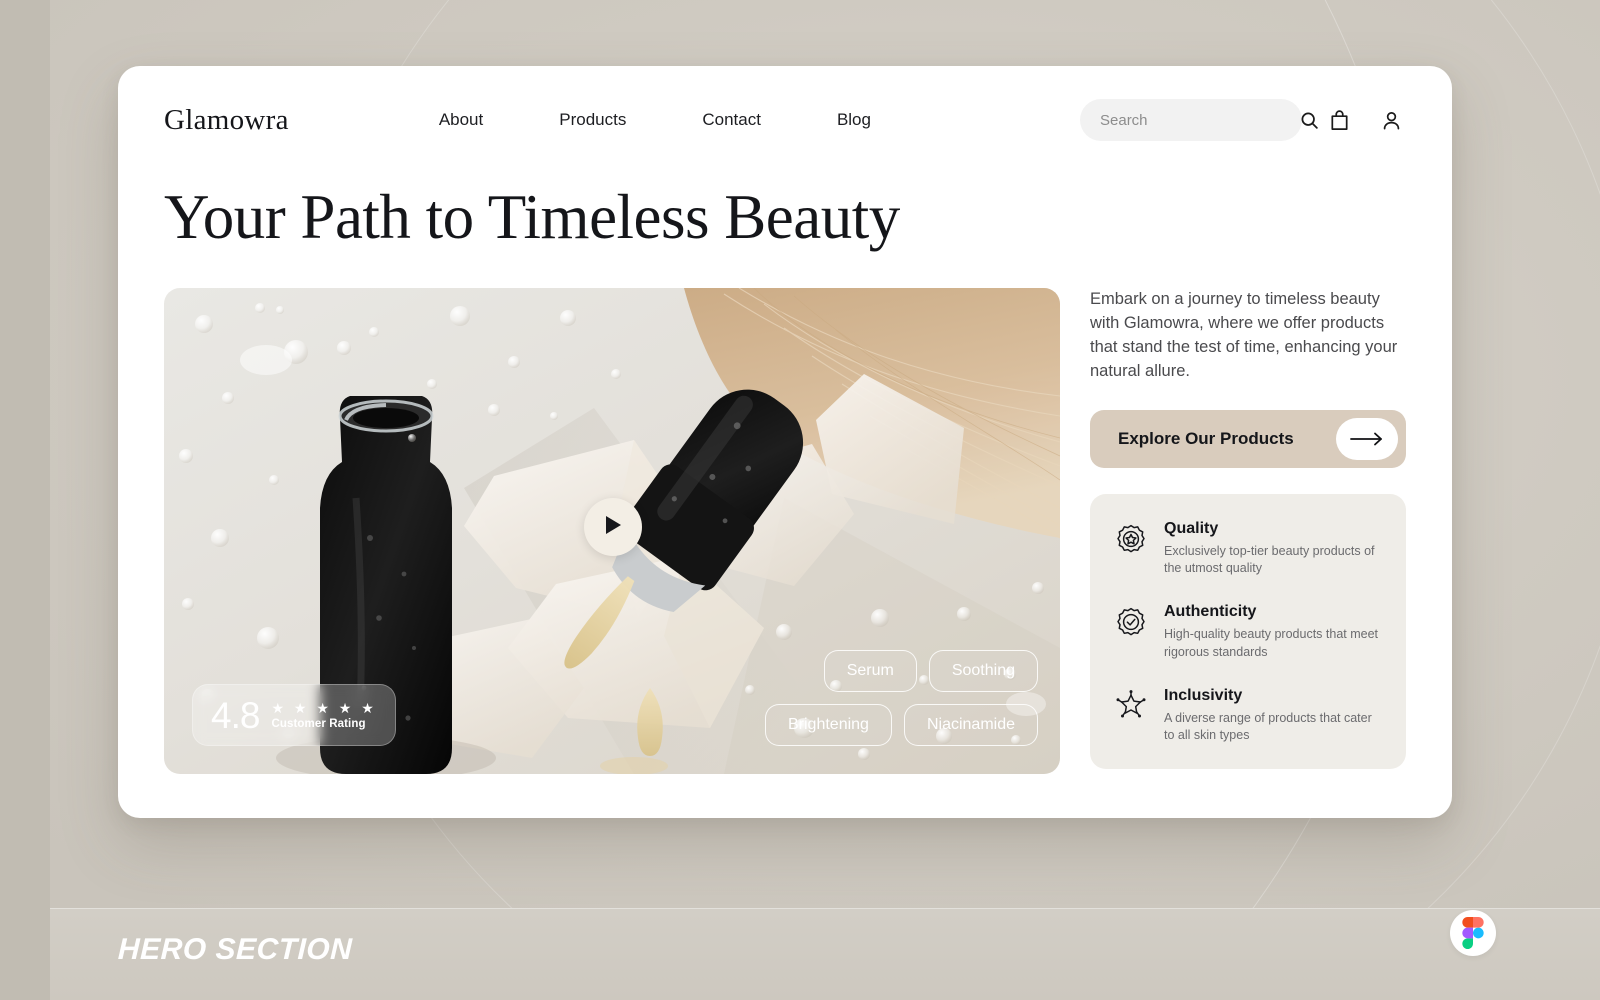 The width and height of the screenshot is (1600, 1000). I want to click on site-header: Glamowra About Products Contact Blog, so click(785, 120).